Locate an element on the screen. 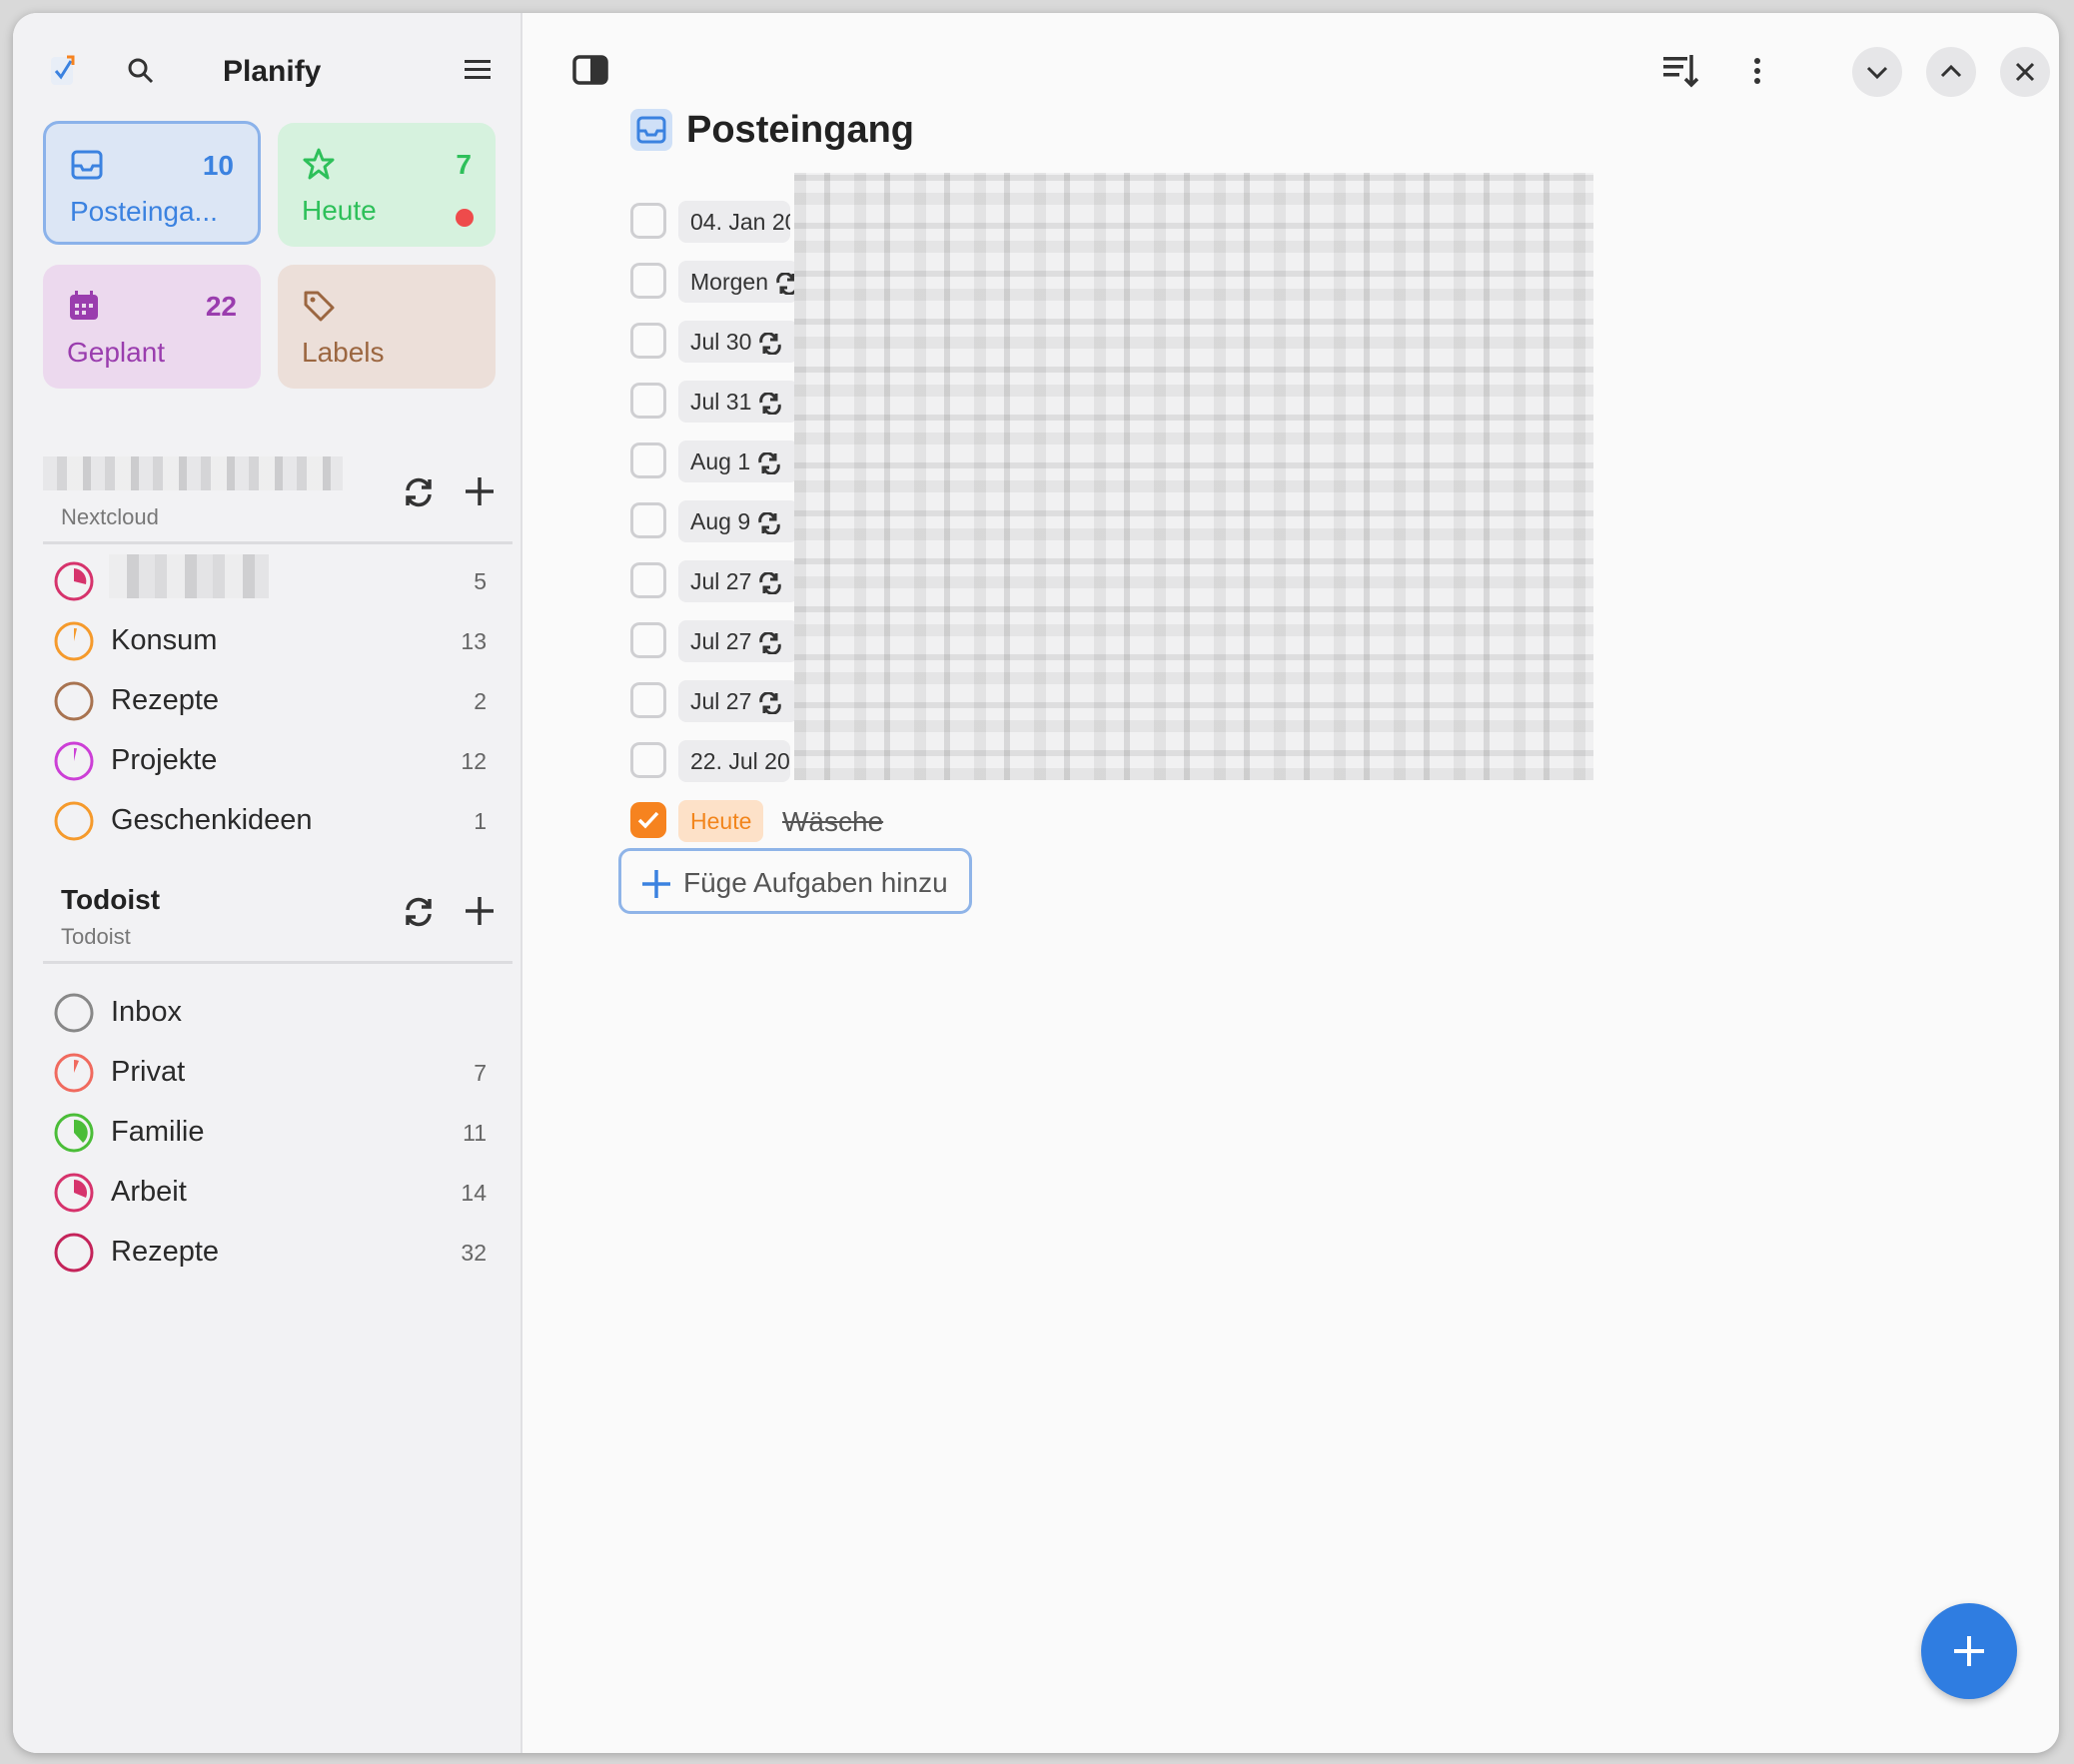 This screenshot has height=1764, width=2074. task-due-date: 04. Jan 20 is located at coordinates (740, 222).